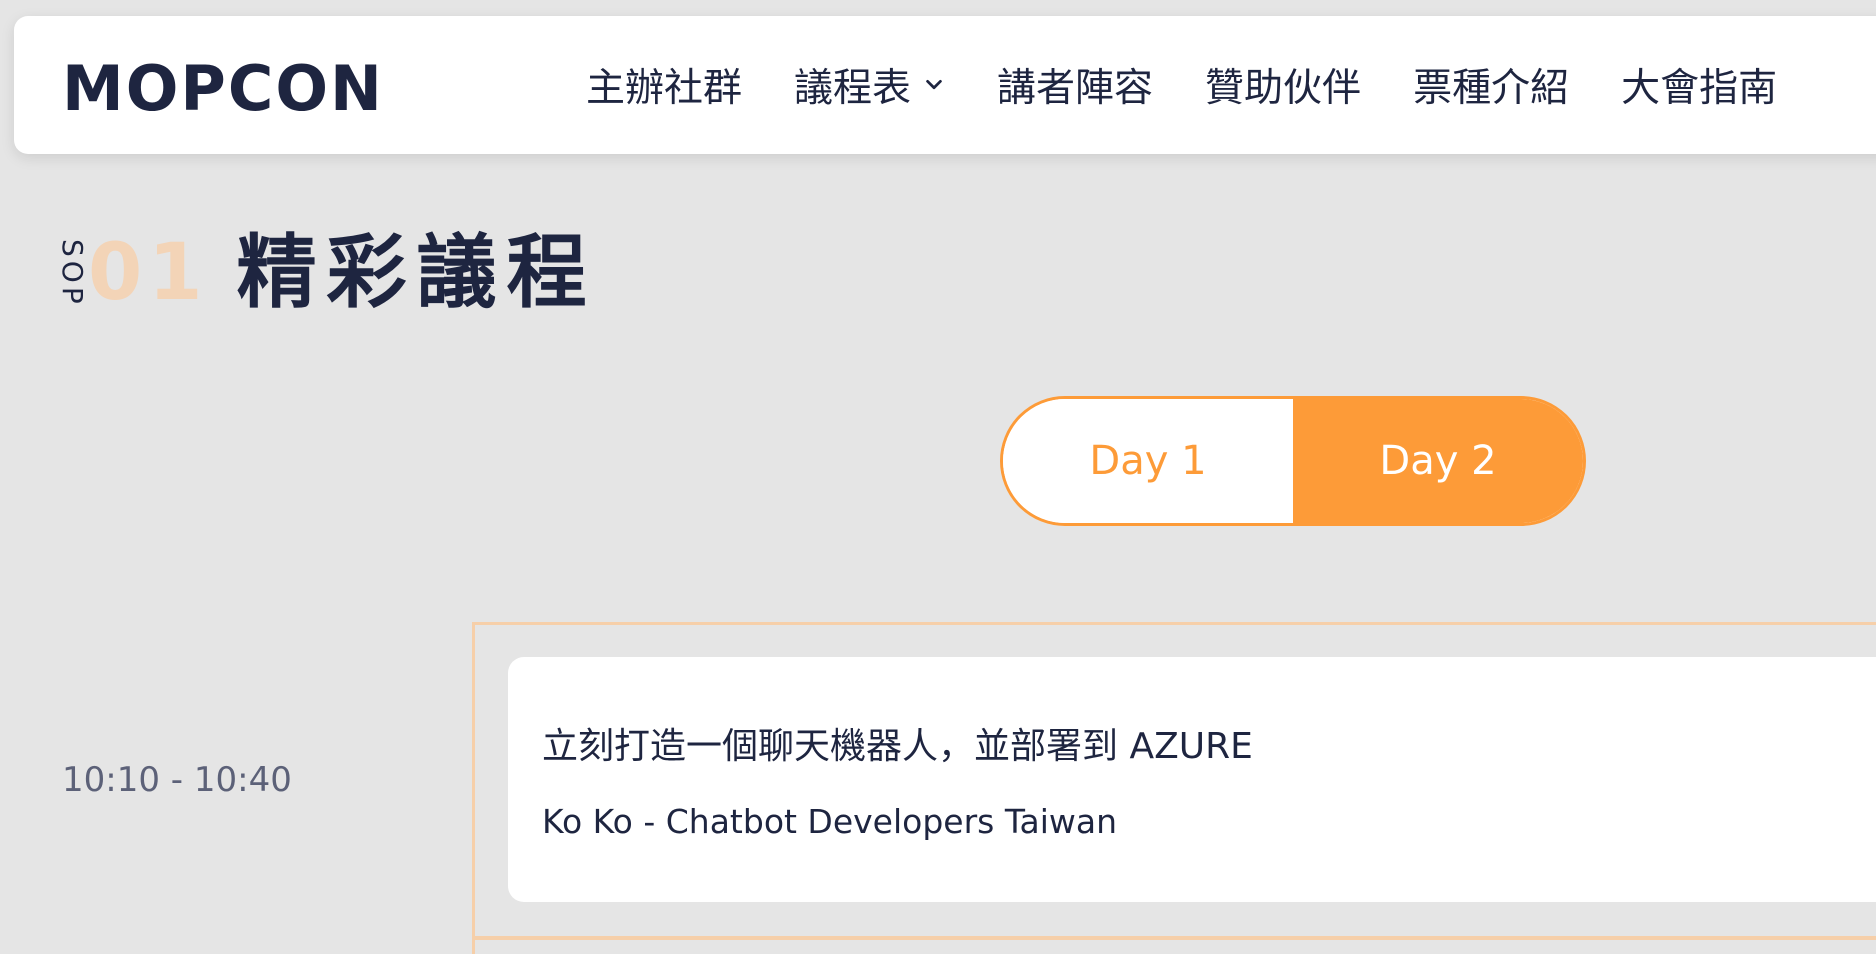  Describe the element at coordinates (177, 780) in the screenshot. I see `session-time: 10:10 - 10:40` at that location.